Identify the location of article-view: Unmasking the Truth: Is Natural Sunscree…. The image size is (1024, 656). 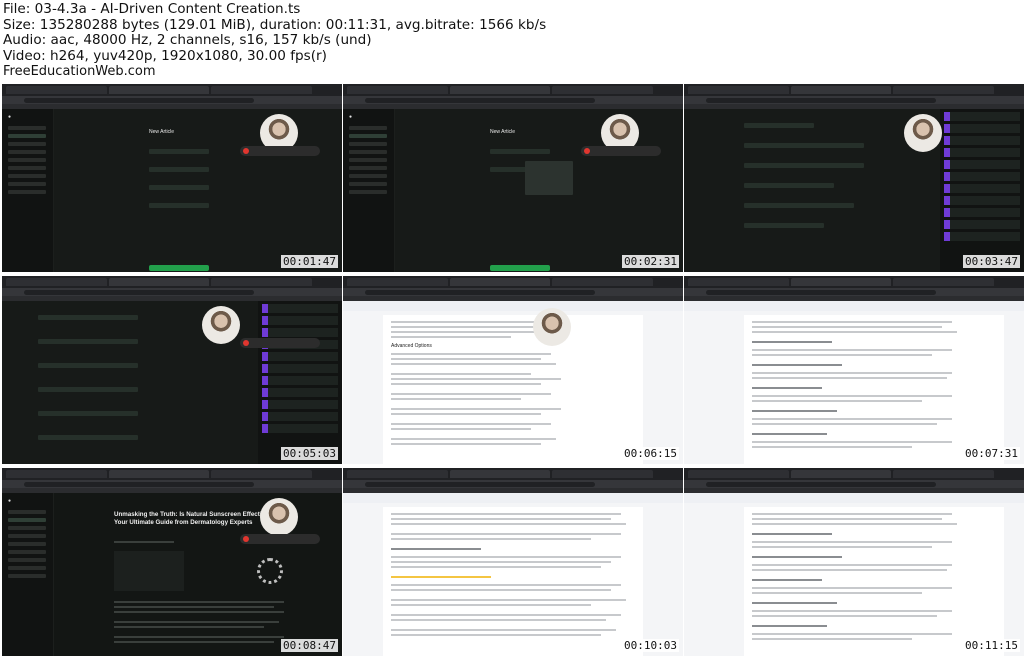
(198, 574).